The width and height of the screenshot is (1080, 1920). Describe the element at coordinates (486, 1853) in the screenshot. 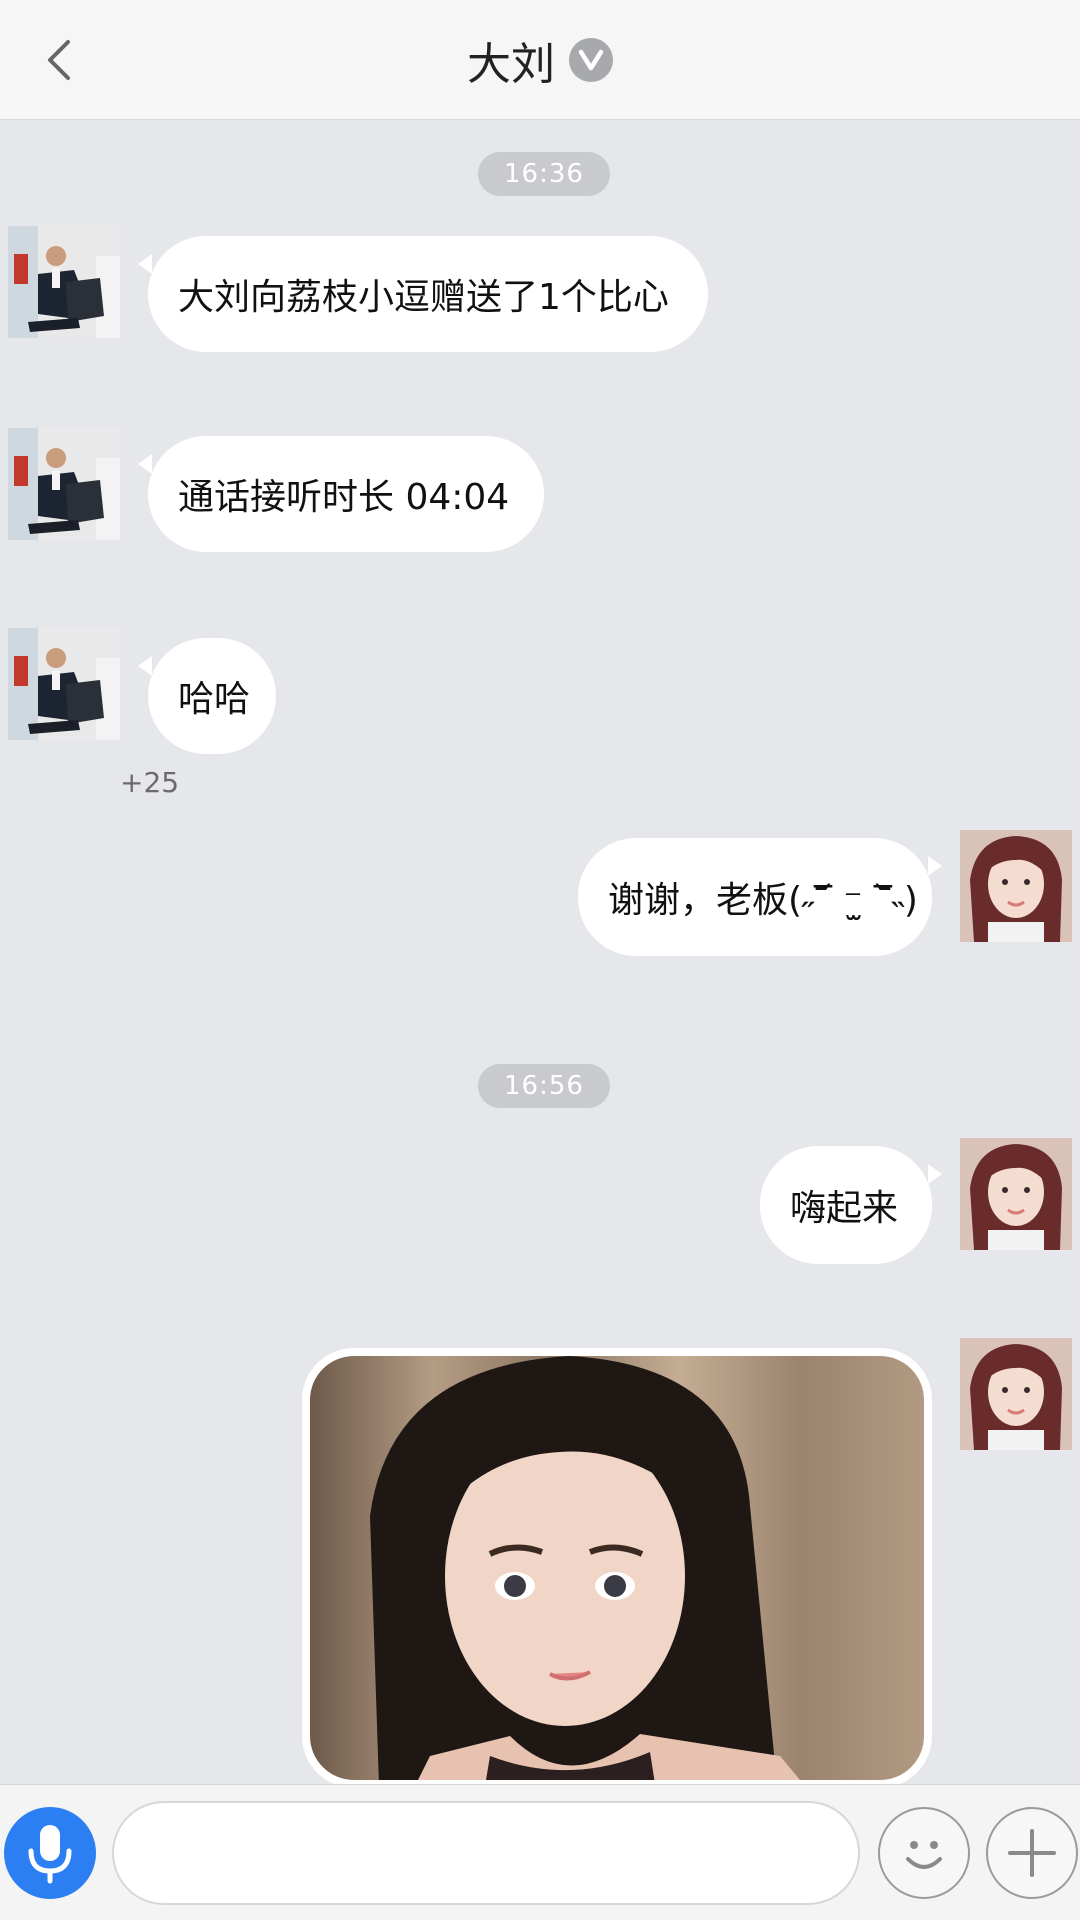

I see `message-input` at that location.